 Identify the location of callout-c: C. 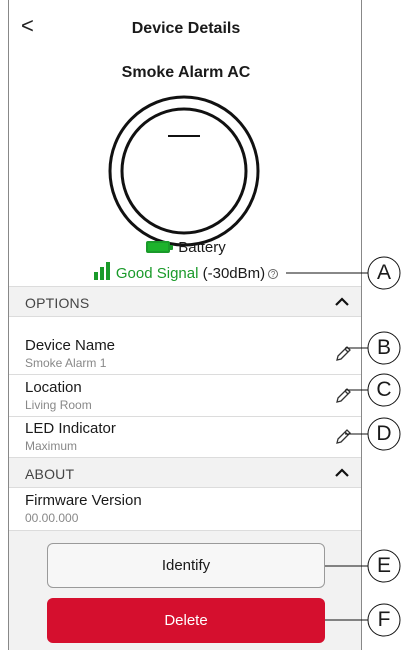
(384, 389).